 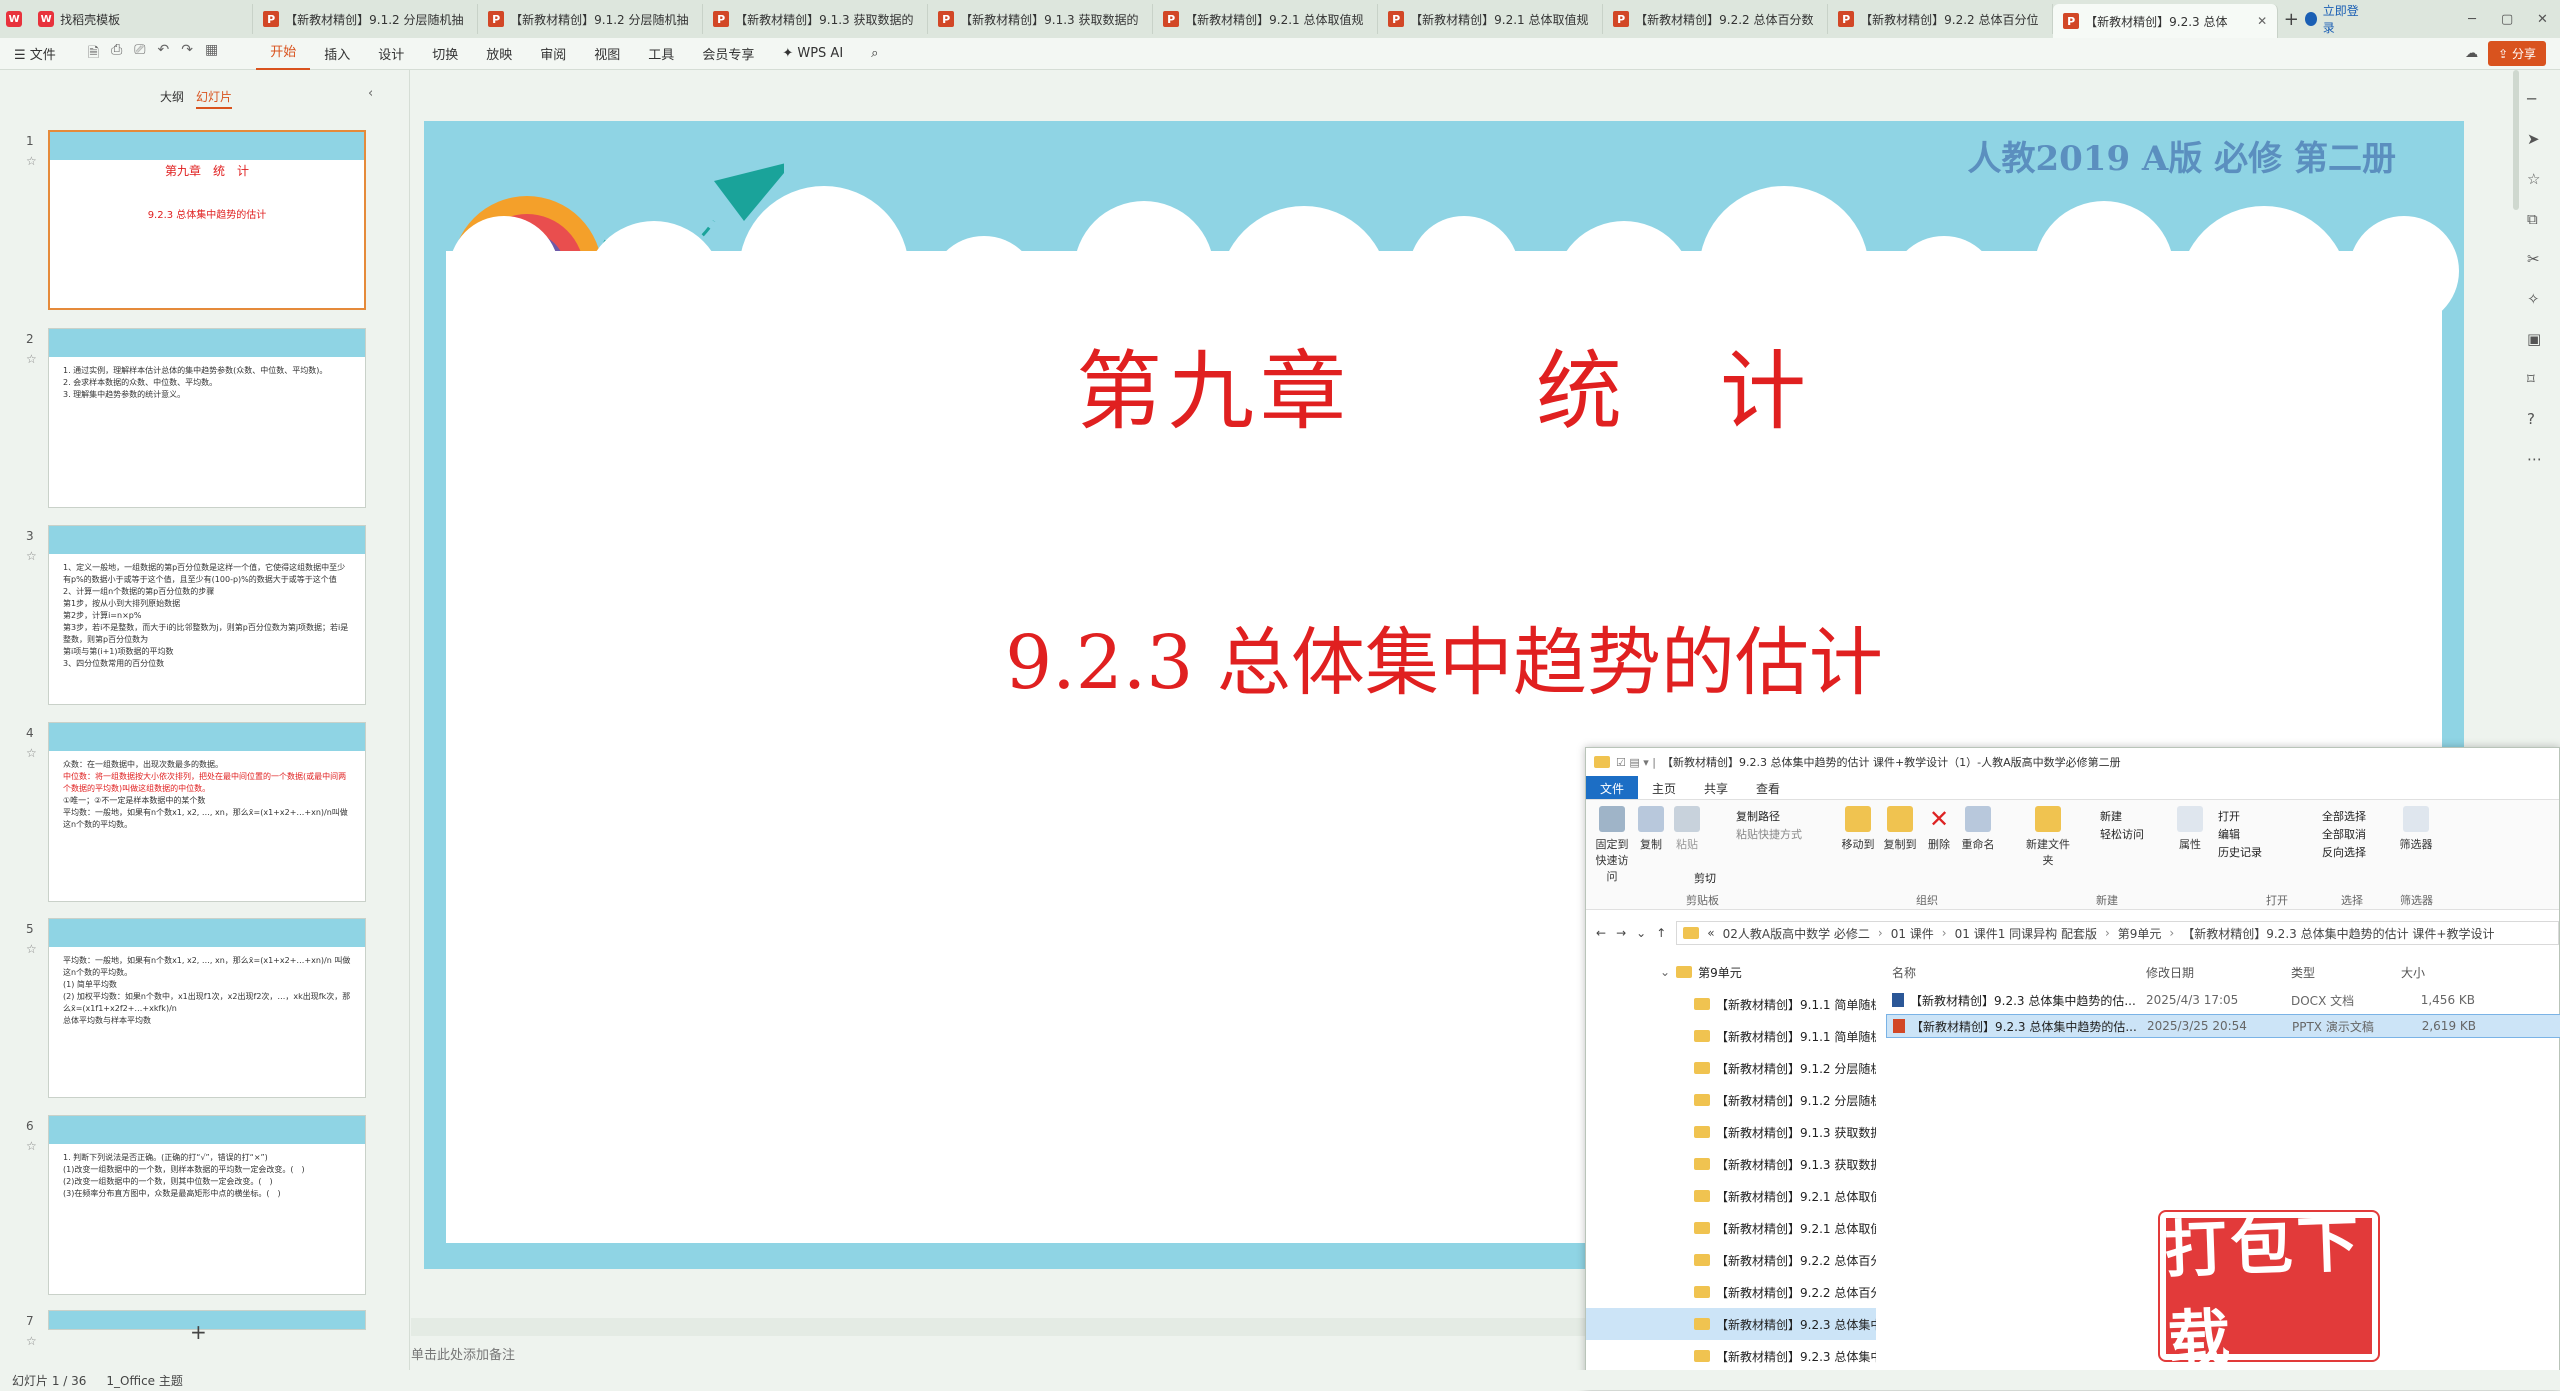 What do you see at coordinates (2344, 852) in the screenshot?
I see `invert-selection-button: 反向选择` at bounding box center [2344, 852].